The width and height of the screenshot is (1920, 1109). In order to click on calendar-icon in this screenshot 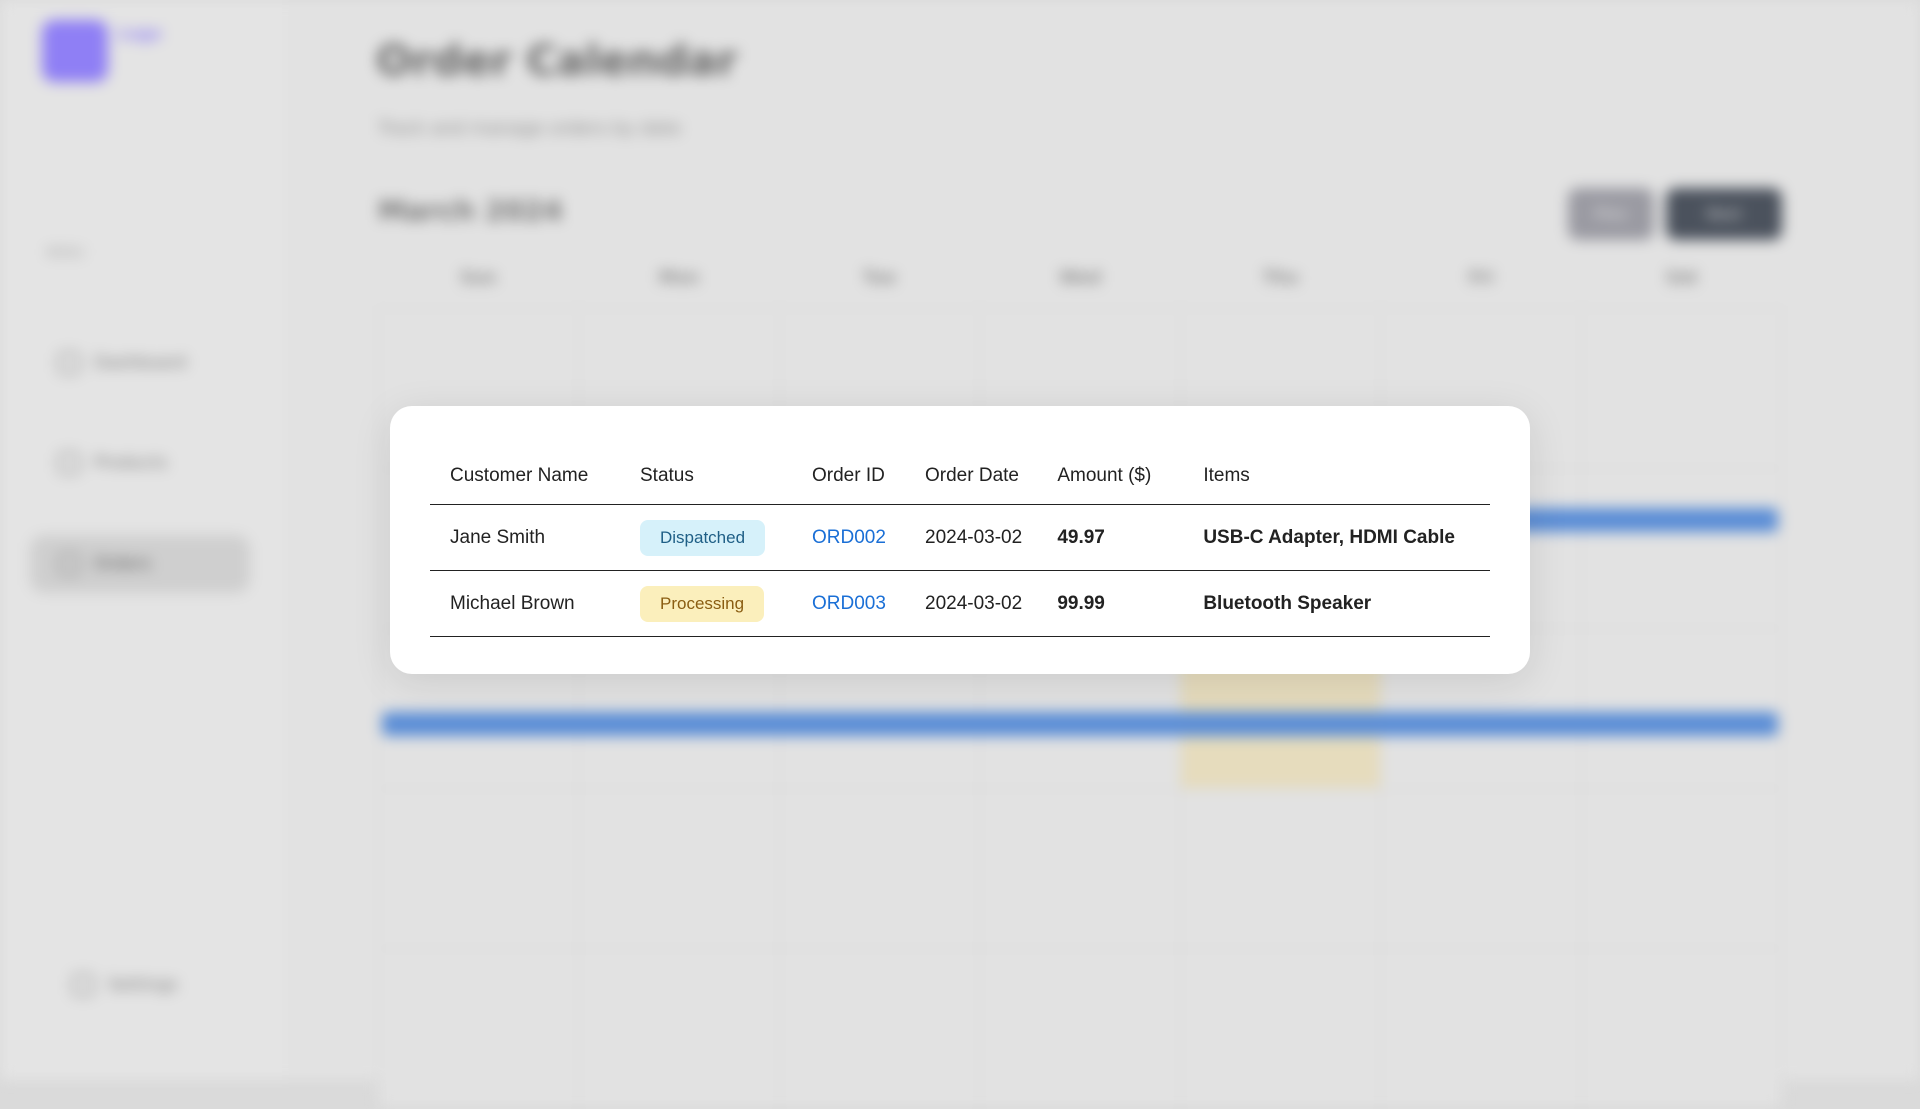, I will do `click(69, 564)`.